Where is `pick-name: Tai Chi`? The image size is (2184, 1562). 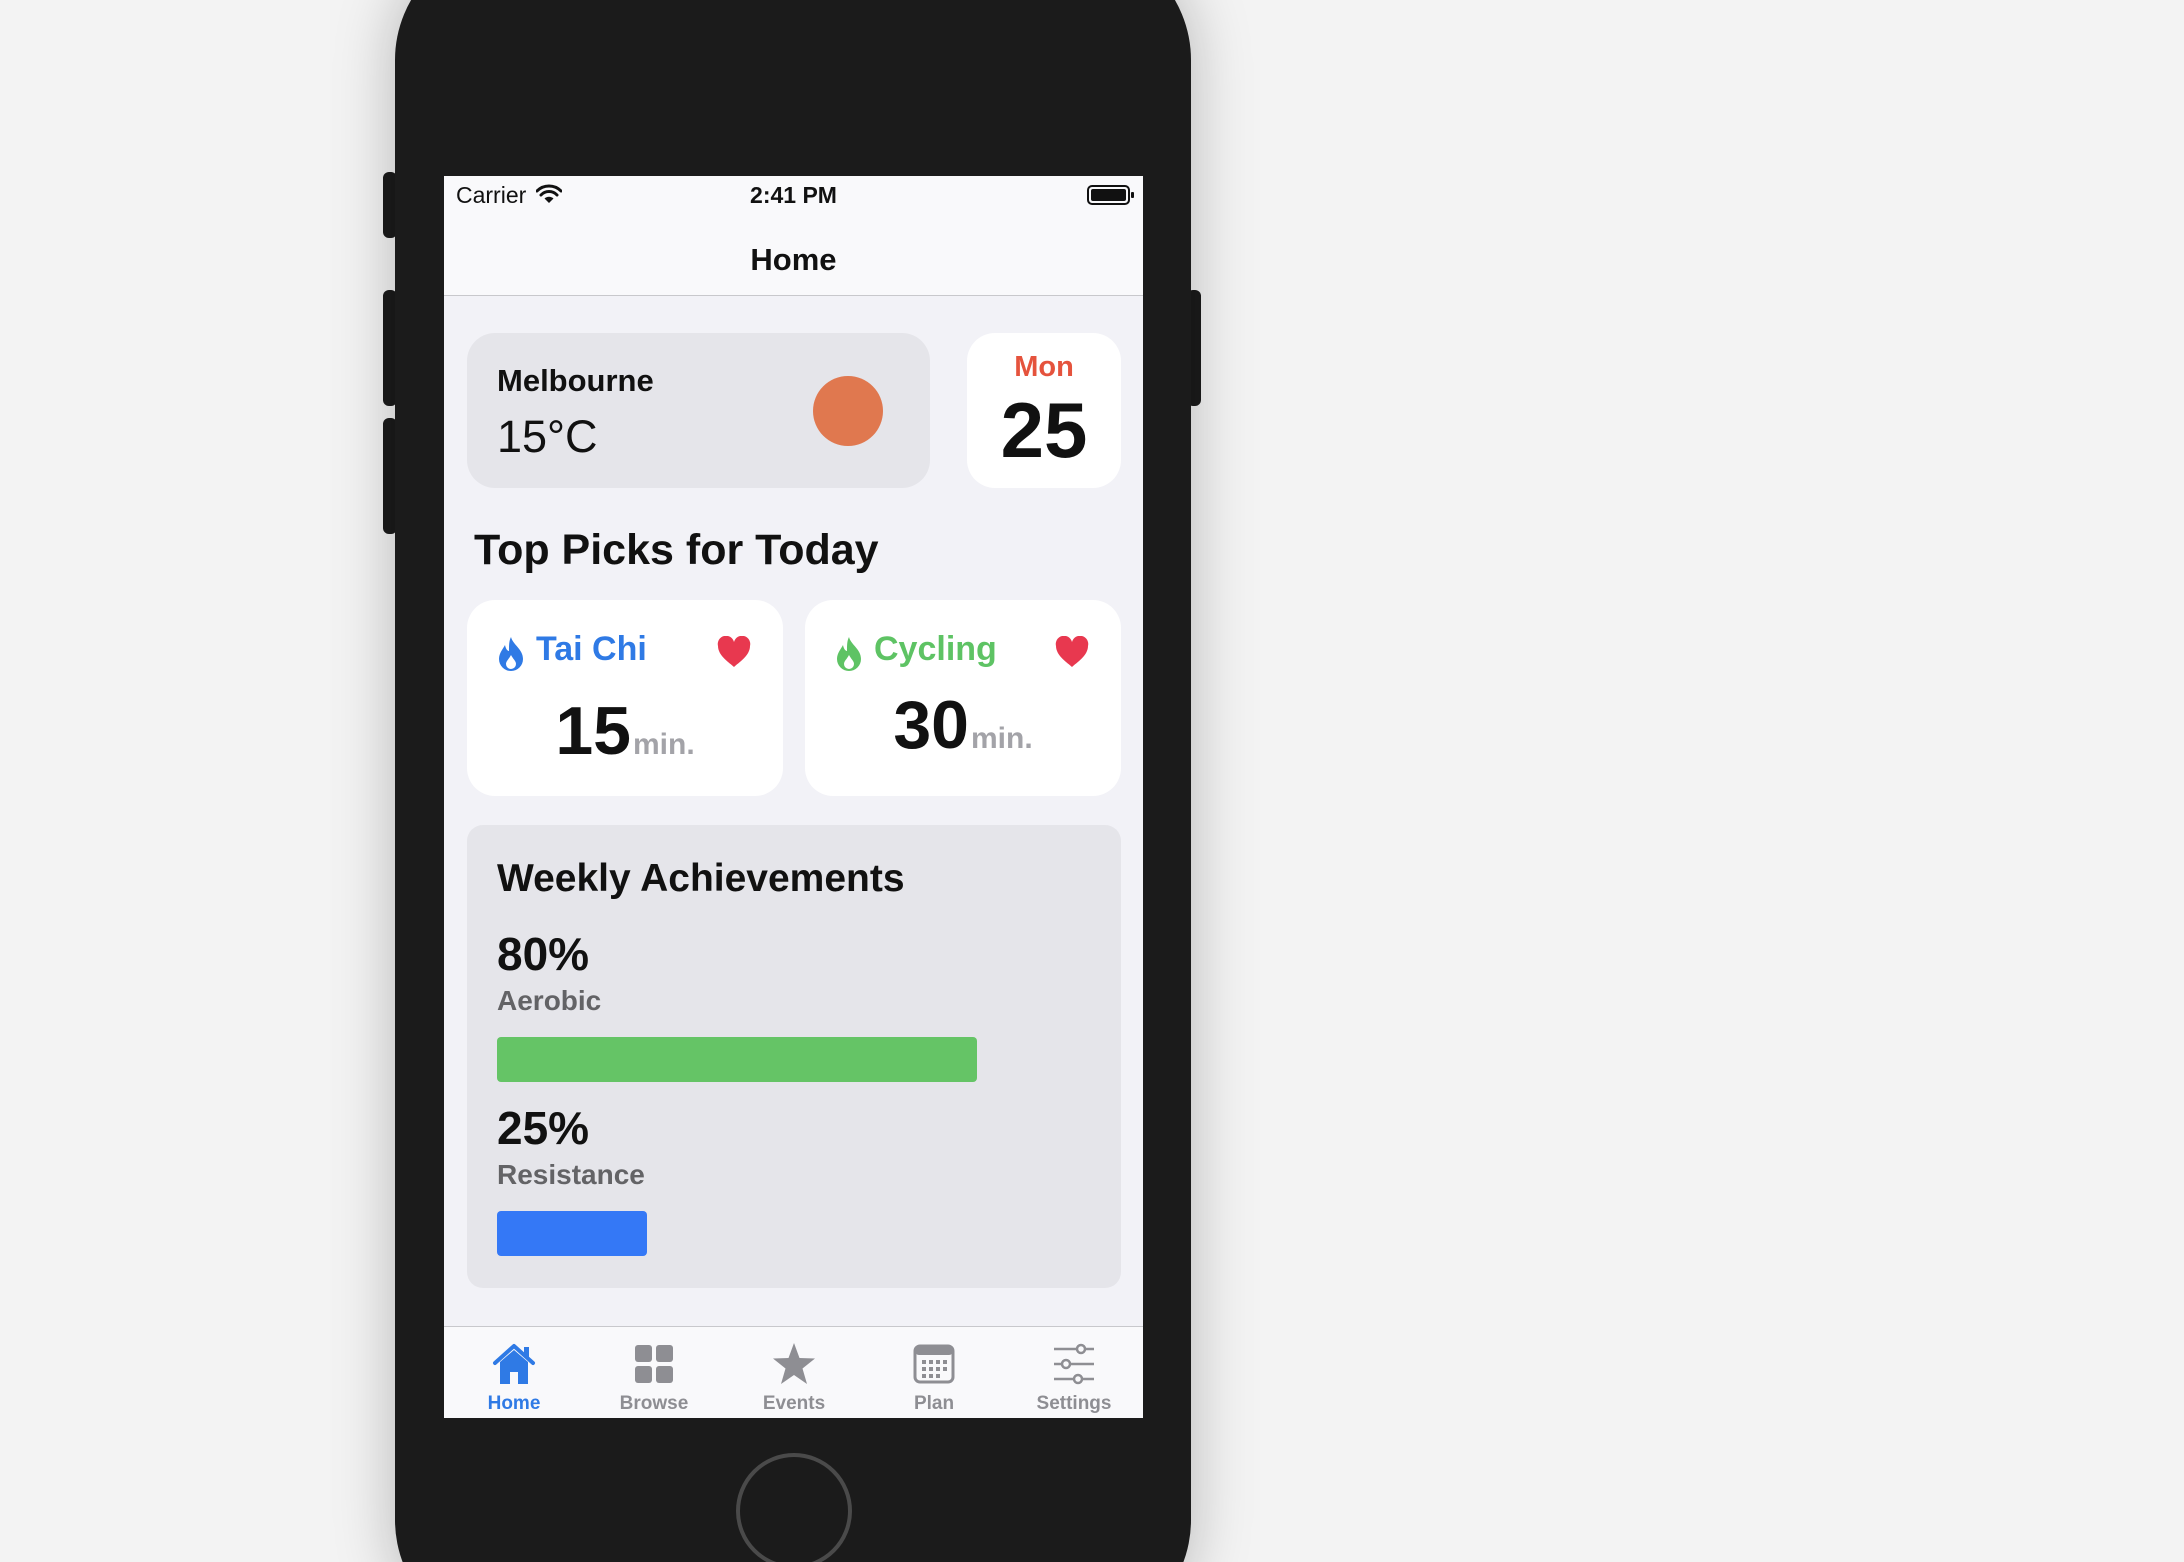 pick-name: Tai Chi is located at coordinates (591, 649).